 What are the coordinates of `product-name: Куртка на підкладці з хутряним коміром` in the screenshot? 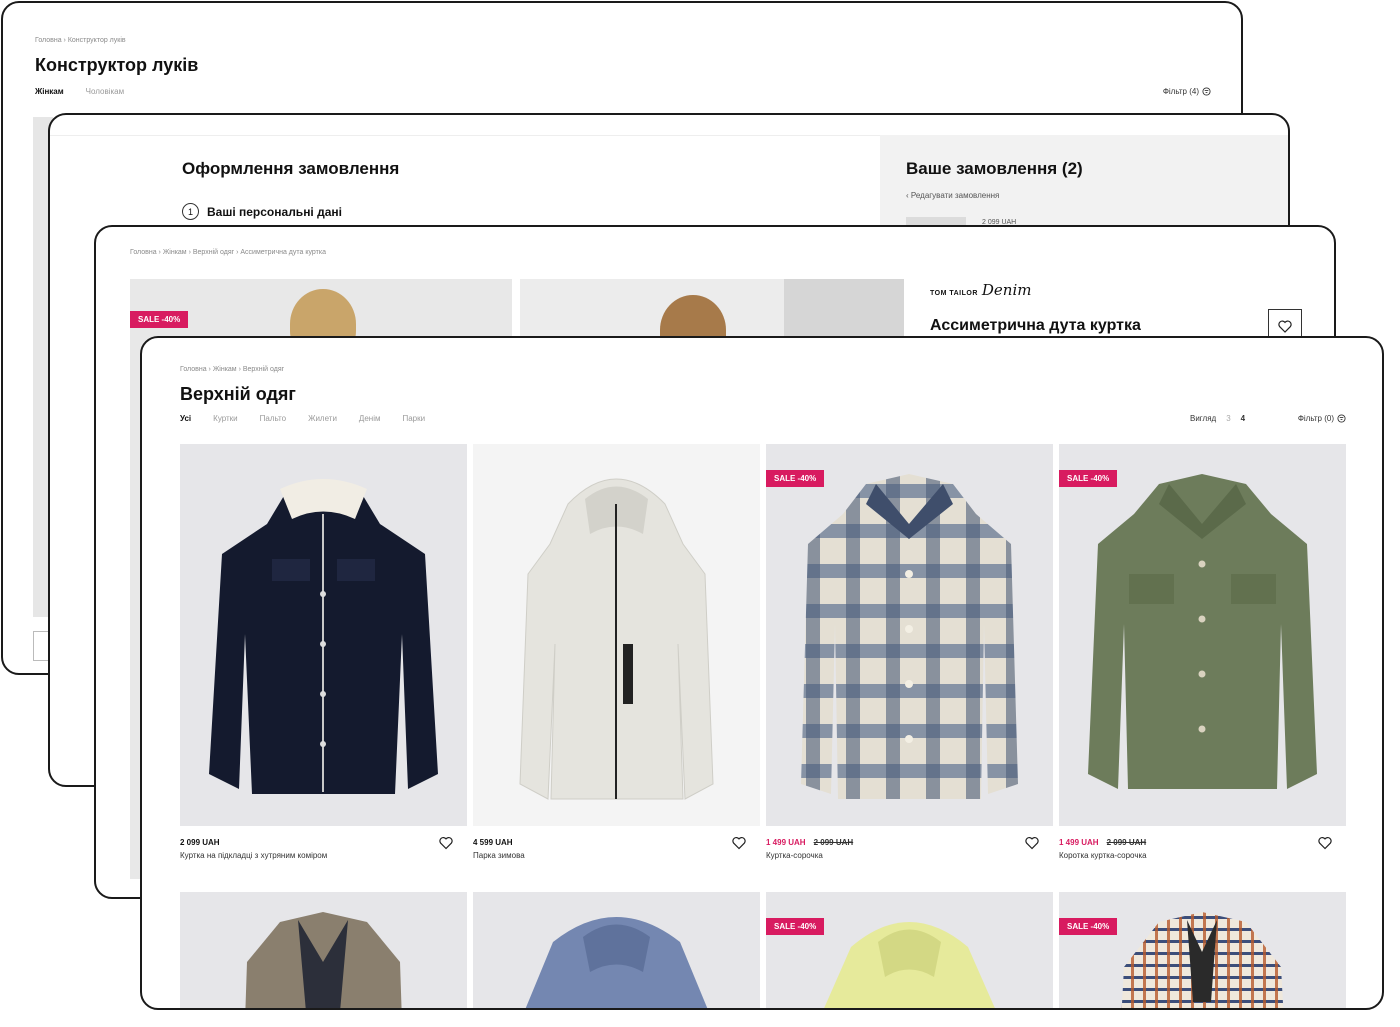 It's located at (323, 855).